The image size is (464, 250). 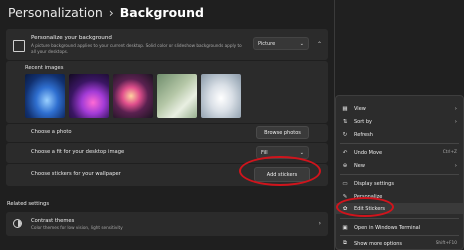 What do you see at coordinates (345, 243) in the screenshot?
I see `more-options-icon: ⧉` at bounding box center [345, 243].